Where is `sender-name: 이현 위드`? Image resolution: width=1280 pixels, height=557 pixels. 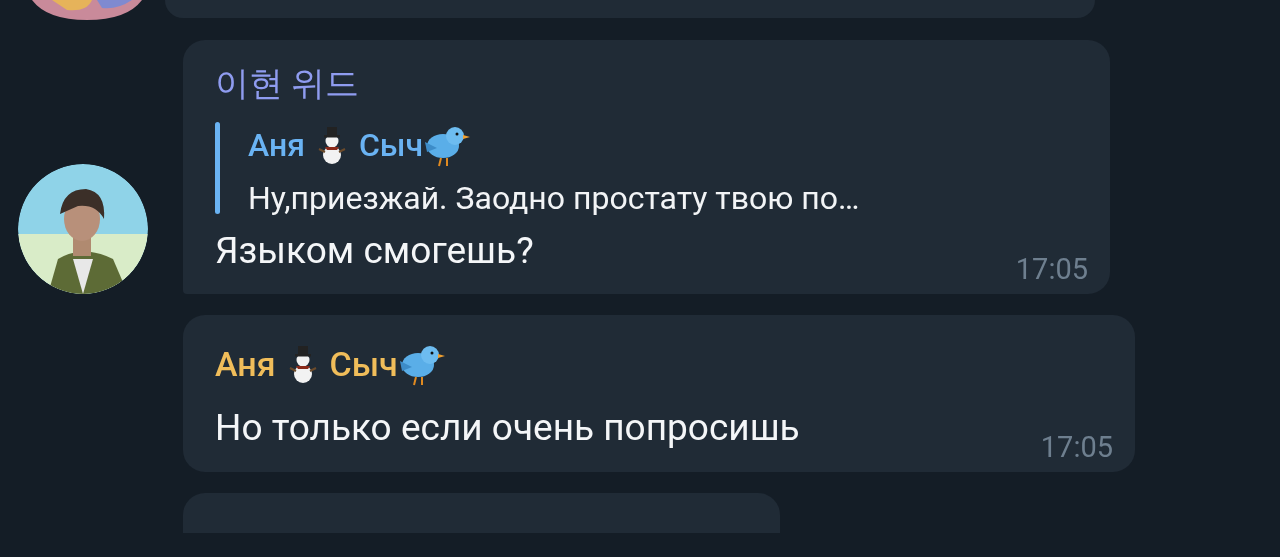 sender-name: 이현 위드 is located at coordinates (287, 83).